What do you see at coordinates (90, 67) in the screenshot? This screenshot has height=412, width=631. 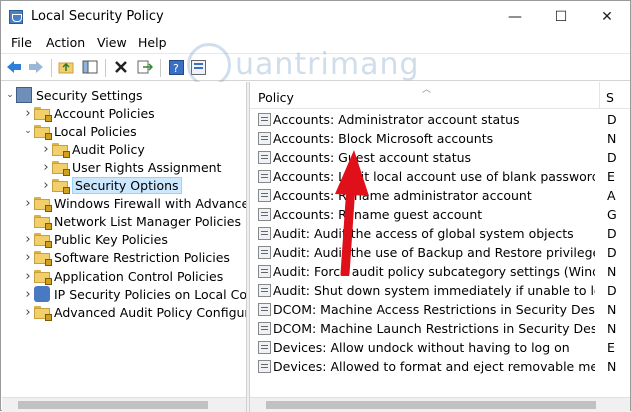 I see `show-hide-tree-icon` at bounding box center [90, 67].